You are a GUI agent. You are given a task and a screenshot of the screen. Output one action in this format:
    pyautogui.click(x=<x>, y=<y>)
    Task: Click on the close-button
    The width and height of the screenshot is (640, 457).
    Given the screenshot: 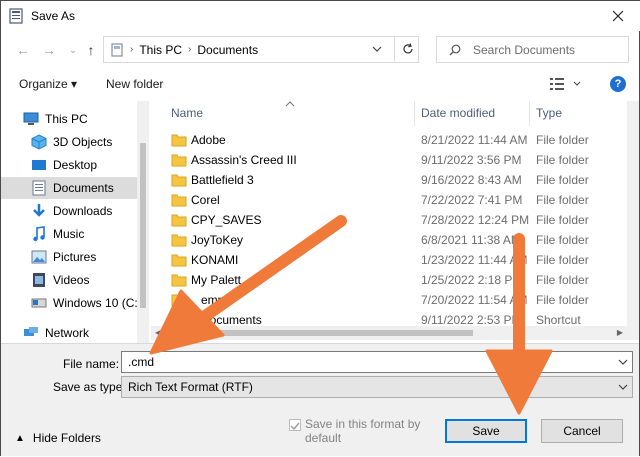 What is the action you would take?
    pyautogui.click(x=617, y=16)
    